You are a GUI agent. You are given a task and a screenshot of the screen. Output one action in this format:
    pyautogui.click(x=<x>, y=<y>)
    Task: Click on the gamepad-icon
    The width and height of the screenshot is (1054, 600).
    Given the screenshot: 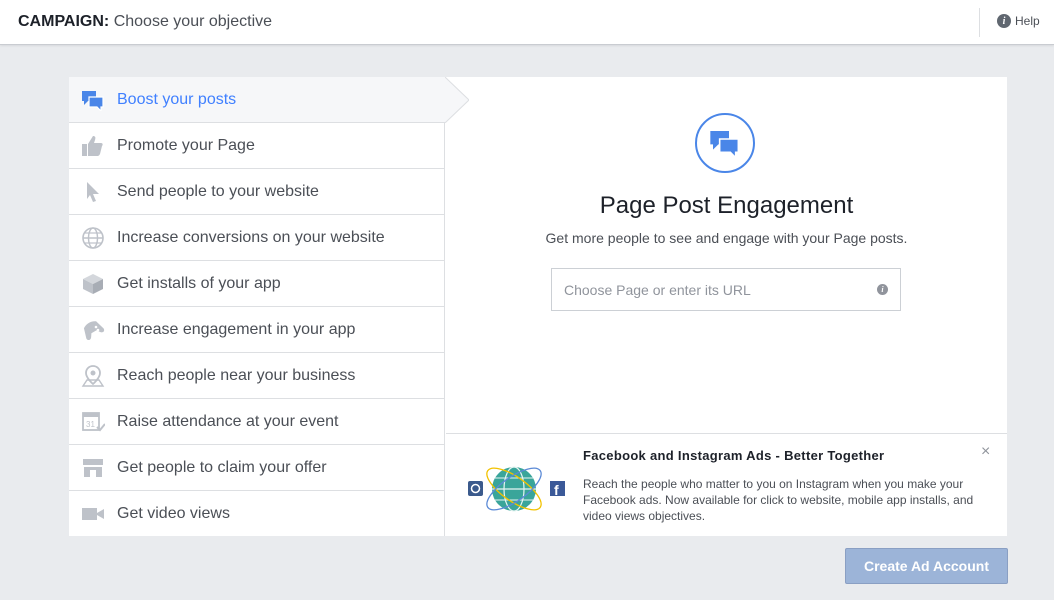 What is the action you would take?
    pyautogui.click(x=94, y=331)
    